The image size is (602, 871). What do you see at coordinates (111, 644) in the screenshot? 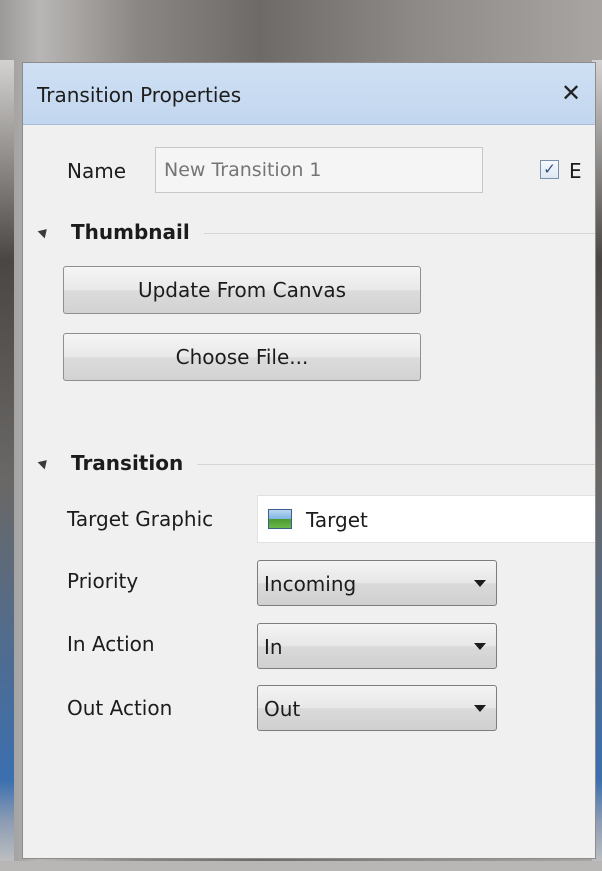
I see `in-action-label: In Action` at bounding box center [111, 644].